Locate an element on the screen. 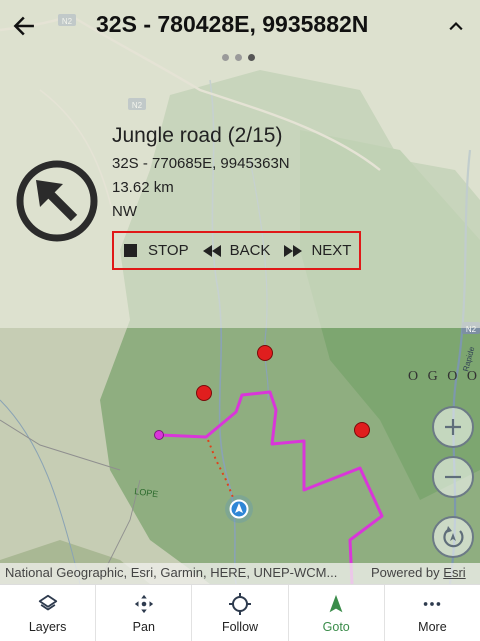  next-waypoint-button: NEXT is located at coordinates (317, 250).